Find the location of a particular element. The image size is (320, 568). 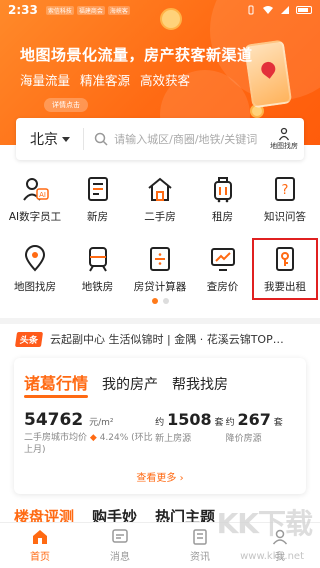

feature-qa: ? 知识问答 is located at coordinates (285, 199).